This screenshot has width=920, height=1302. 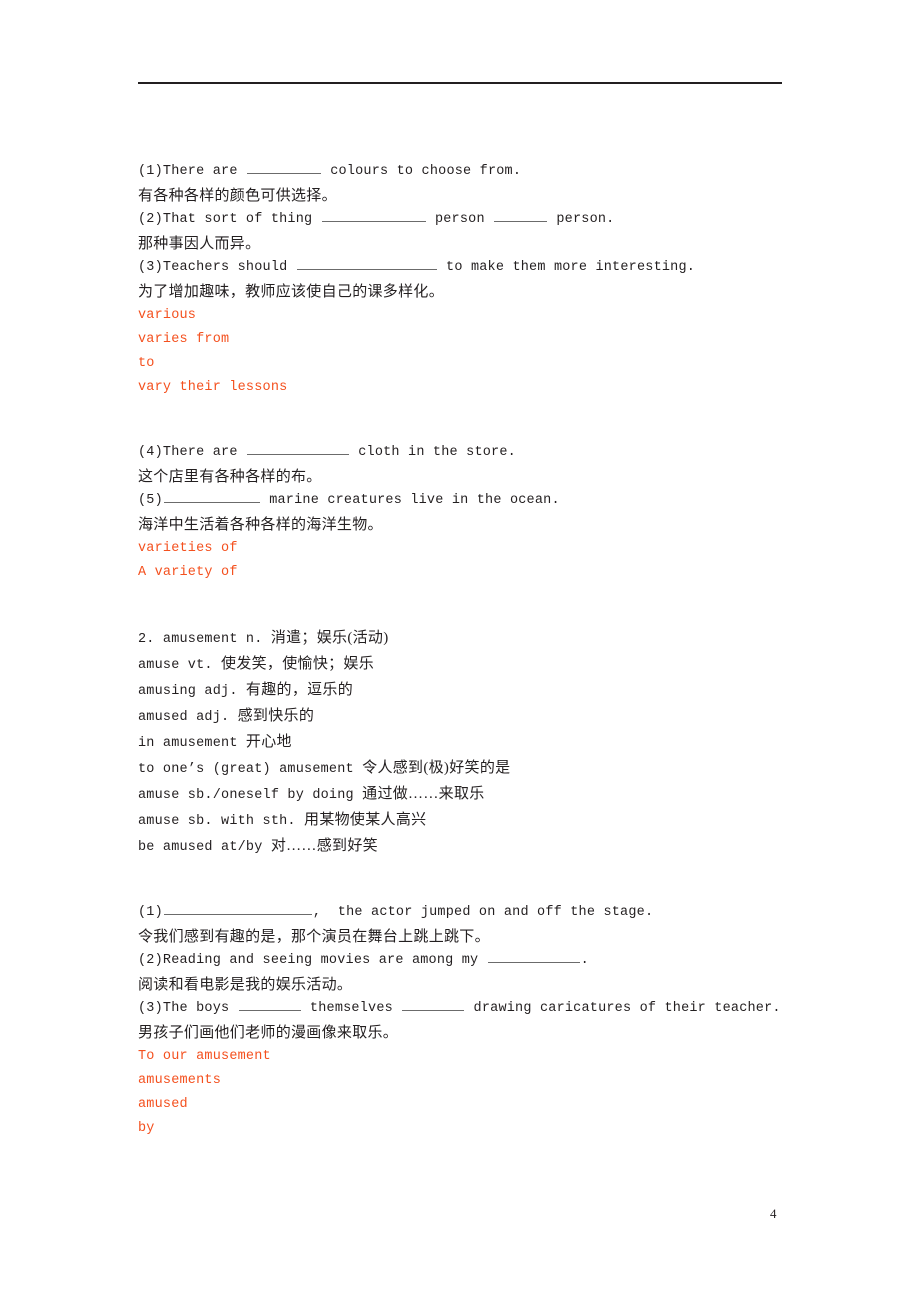 I want to click on sentence-middle: person, so click(x=460, y=219).